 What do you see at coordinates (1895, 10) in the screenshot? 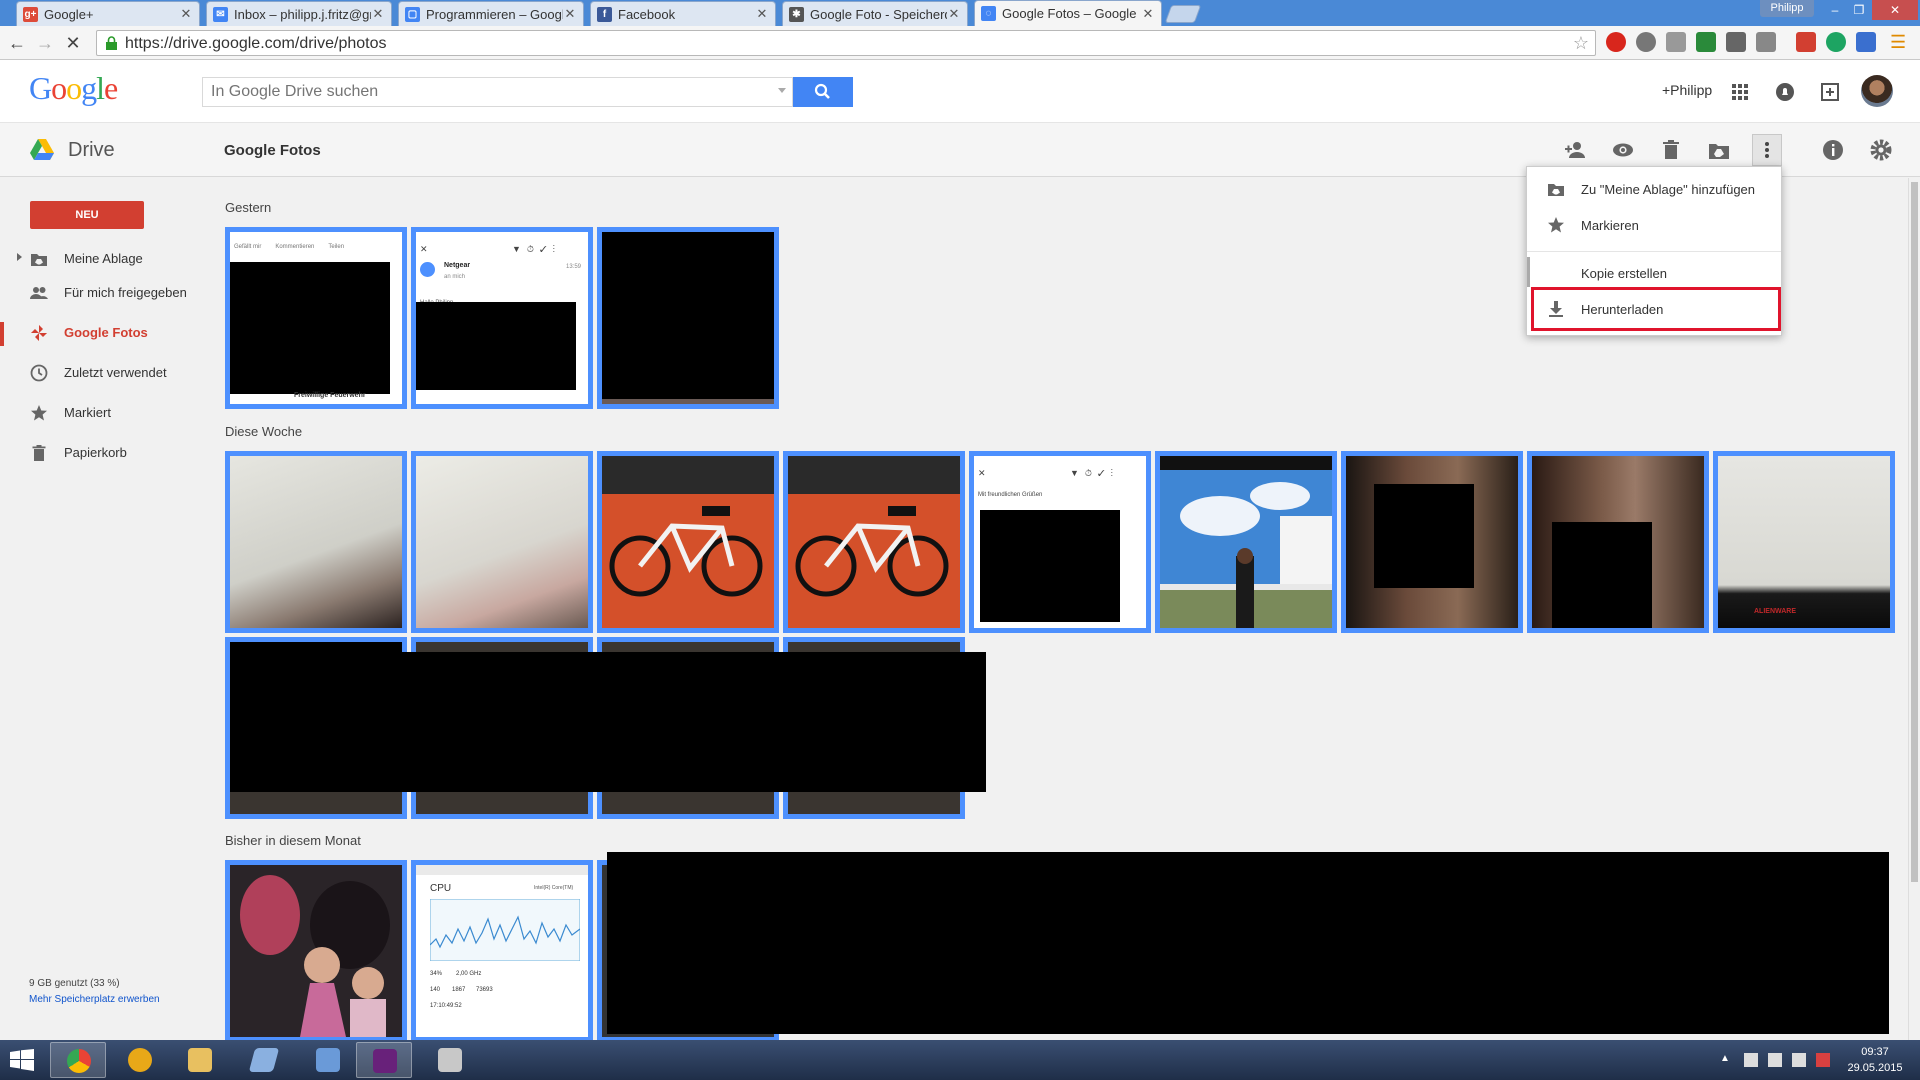
I see `window-close-button: ✕` at bounding box center [1895, 10].